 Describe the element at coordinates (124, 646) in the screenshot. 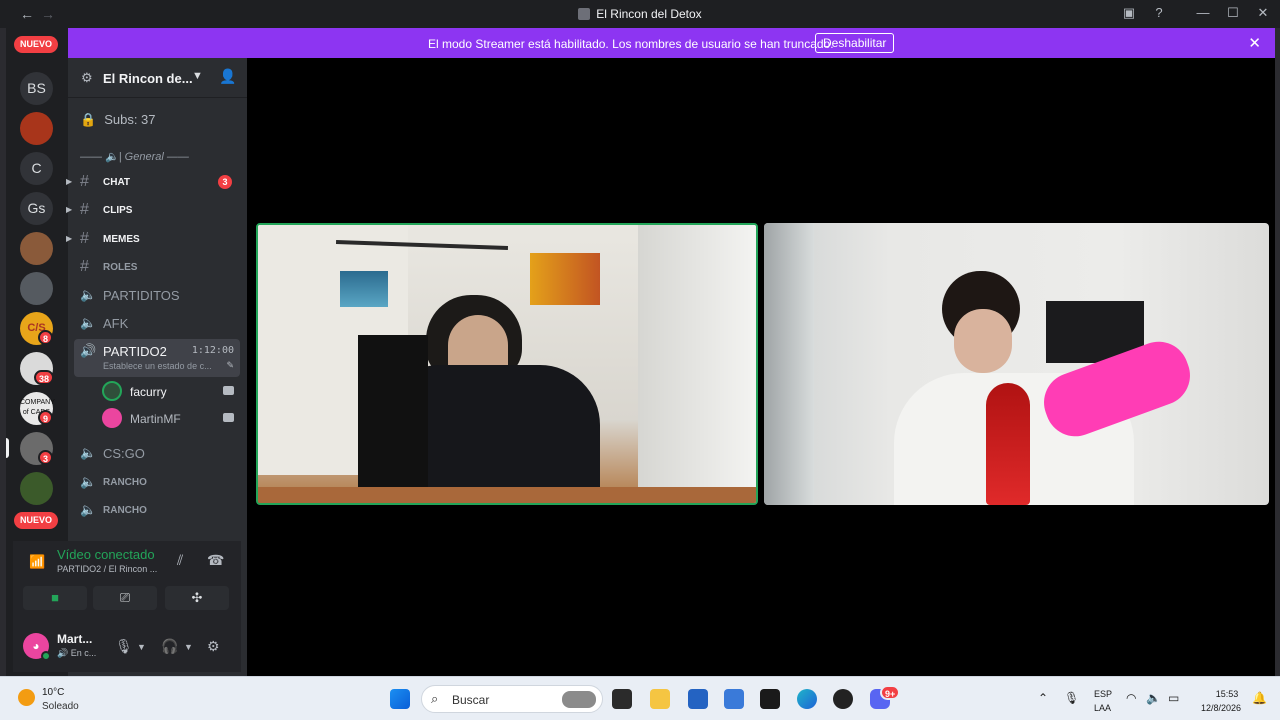

I see `microphone-icon: 🎙` at that location.